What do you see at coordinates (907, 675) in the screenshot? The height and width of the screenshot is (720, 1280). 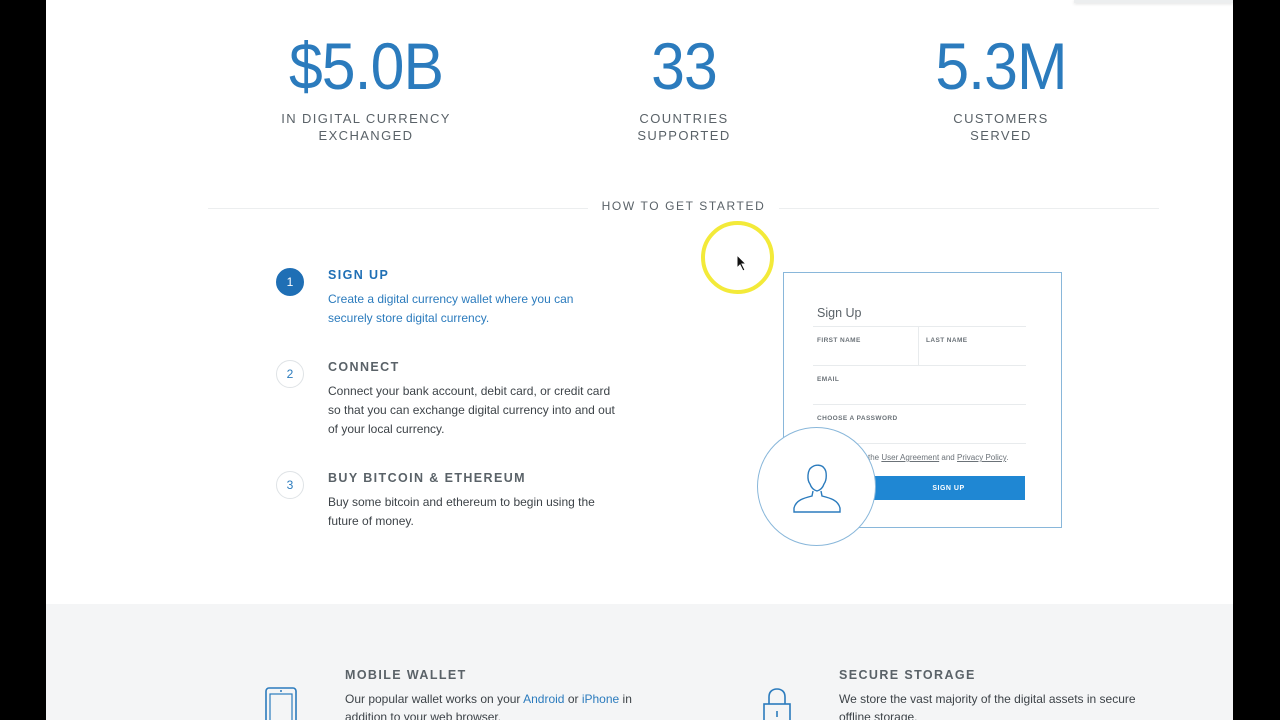 I see `feature-title-secure: SECURE STORAGE` at bounding box center [907, 675].